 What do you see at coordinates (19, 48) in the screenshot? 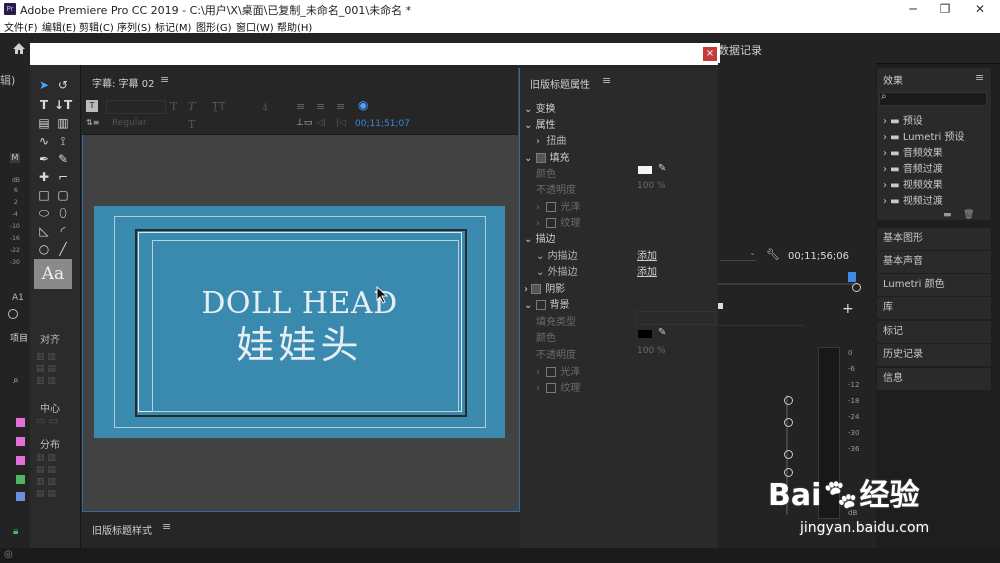
I see `home-icon` at bounding box center [19, 48].